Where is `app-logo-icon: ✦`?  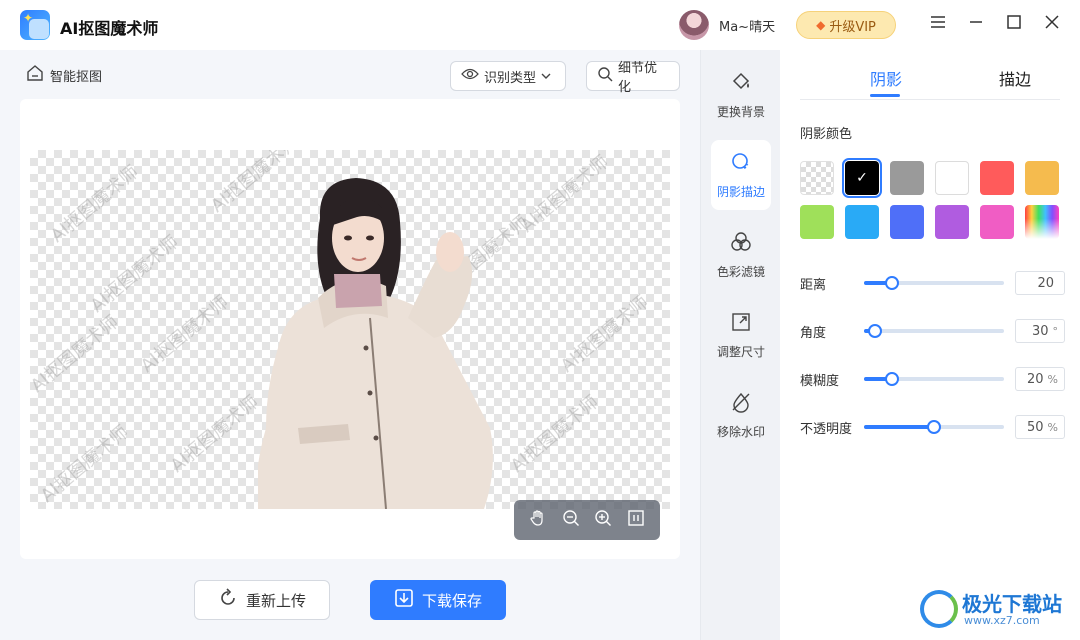
app-logo-icon: ✦ is located at coordinates (35, 25).